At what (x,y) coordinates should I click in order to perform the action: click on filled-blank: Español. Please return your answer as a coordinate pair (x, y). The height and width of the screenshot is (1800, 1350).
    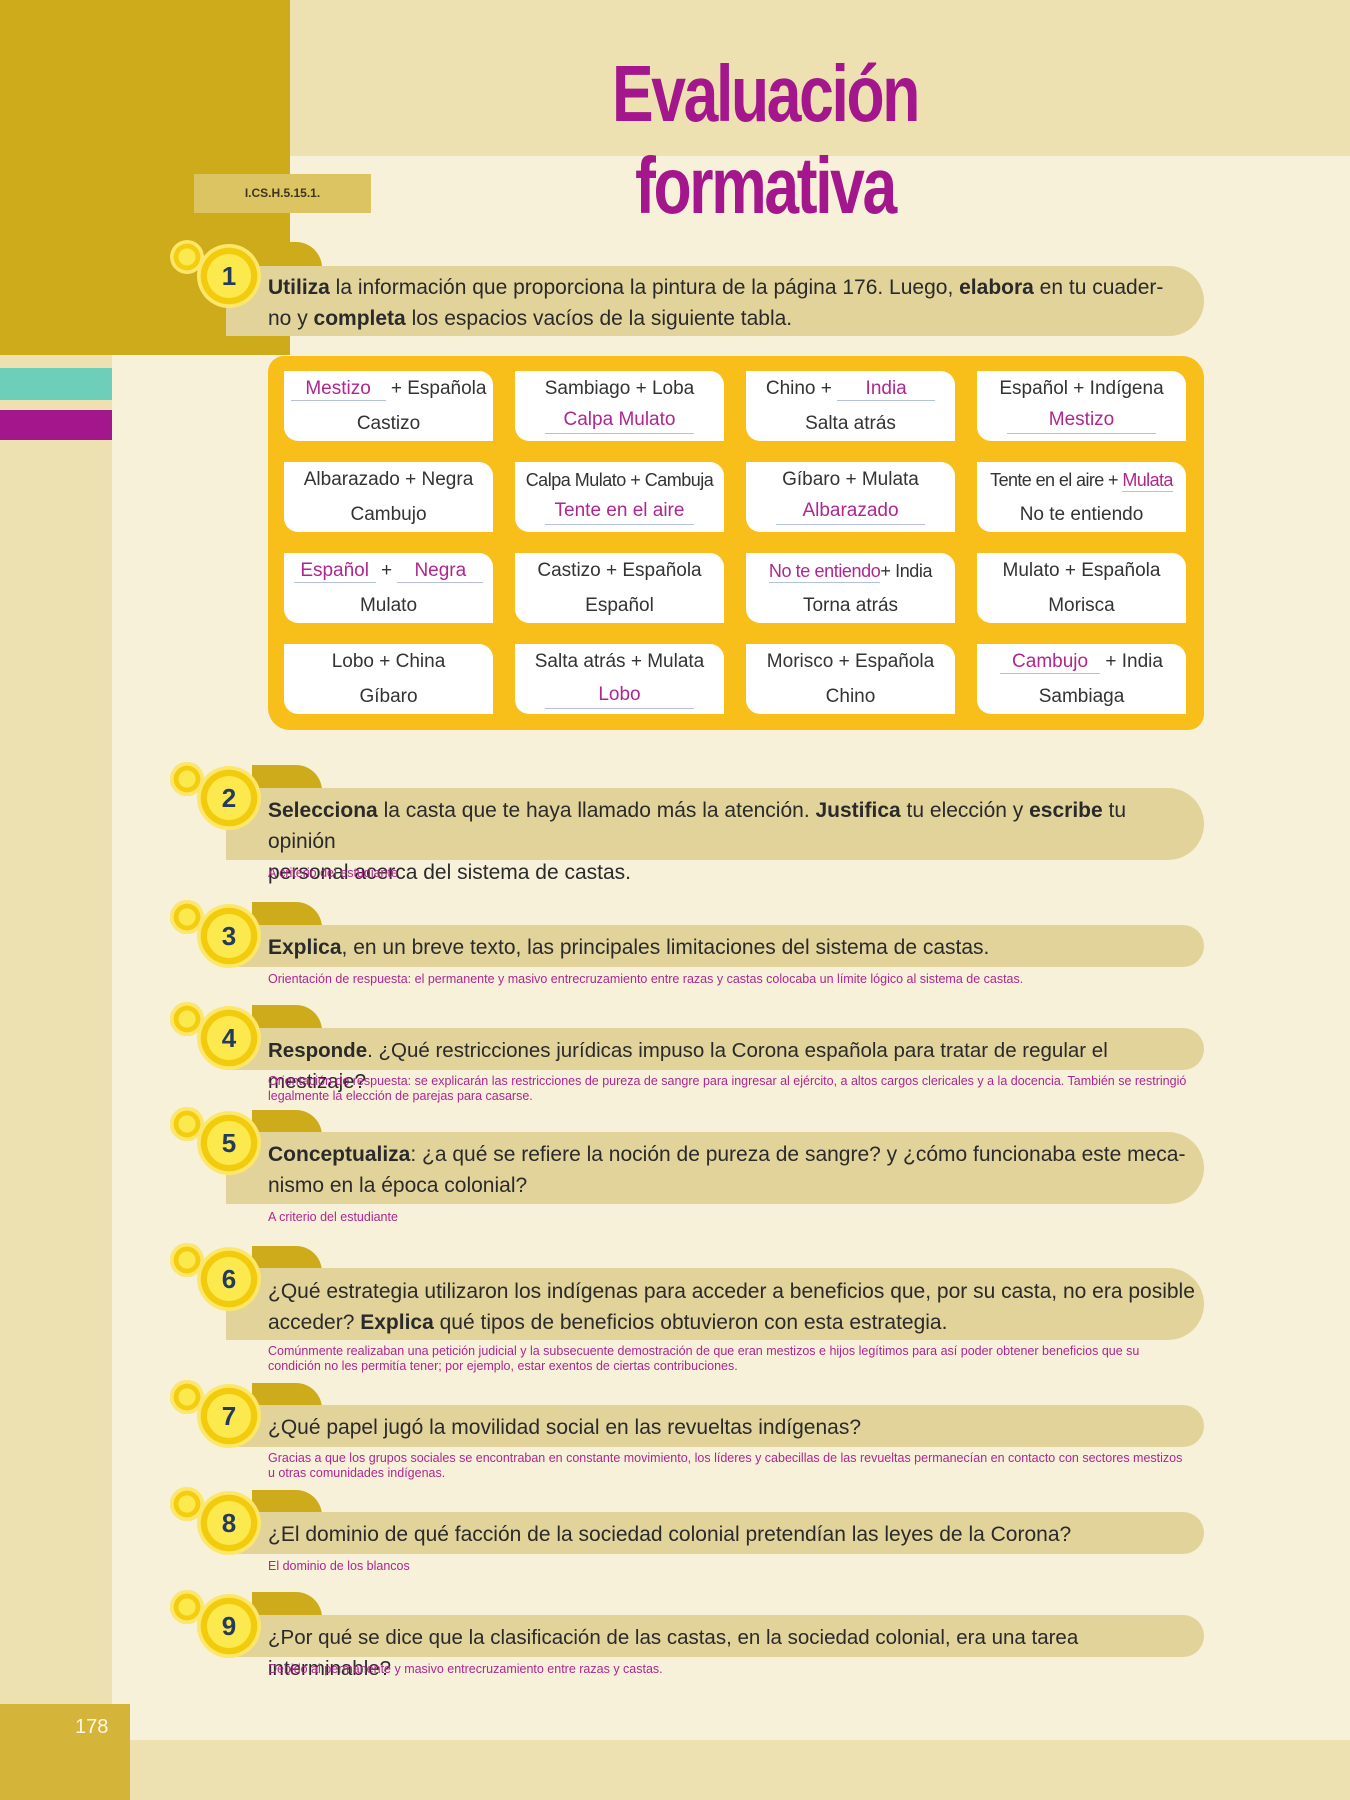
    Looking at the image, I should click on (334, 571).